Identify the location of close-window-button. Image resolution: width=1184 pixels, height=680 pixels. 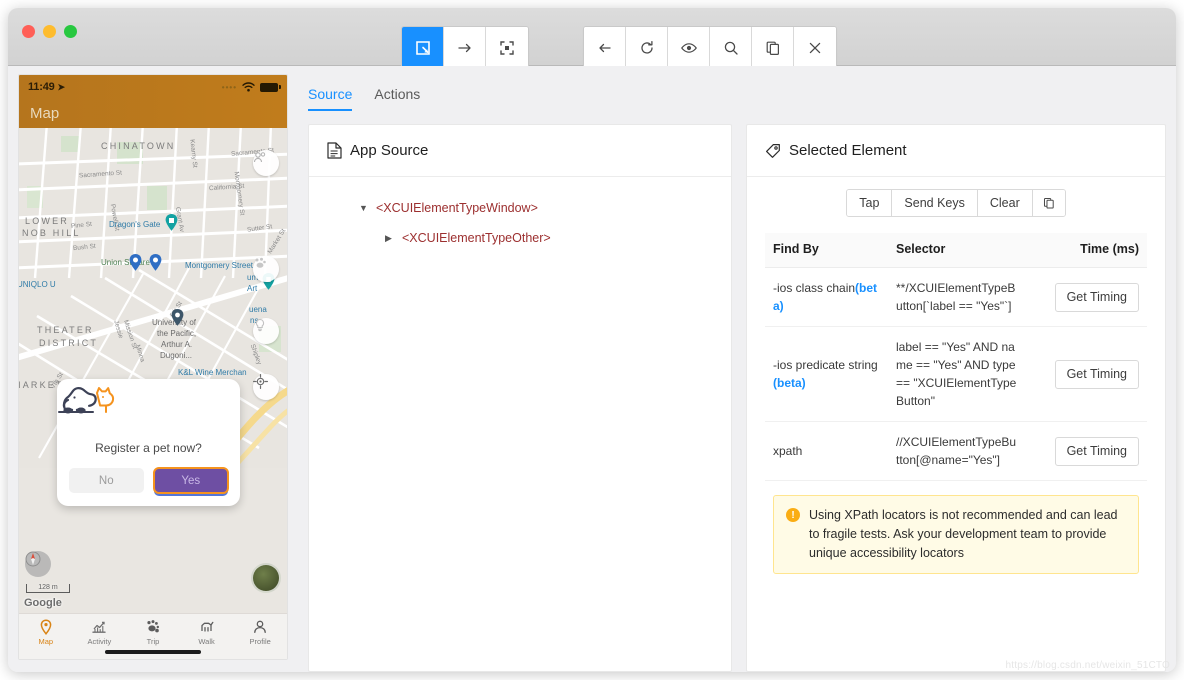
(28, 31).